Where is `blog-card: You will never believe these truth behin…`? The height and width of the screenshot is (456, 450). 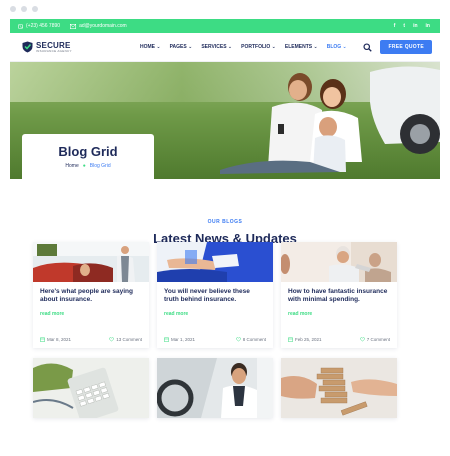
blog-card: You will never believe these truth behin… is located at coordinates (215, 295).